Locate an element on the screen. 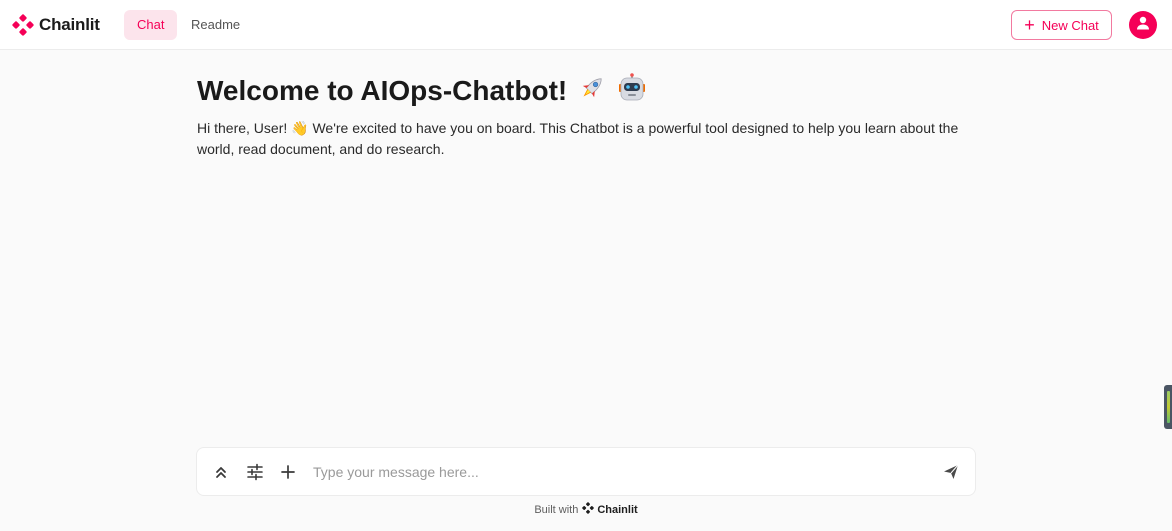 The width and height of the screenshot is (1172, 531). chainlit-logo: Chainlit is located at coordinates (56, 25).